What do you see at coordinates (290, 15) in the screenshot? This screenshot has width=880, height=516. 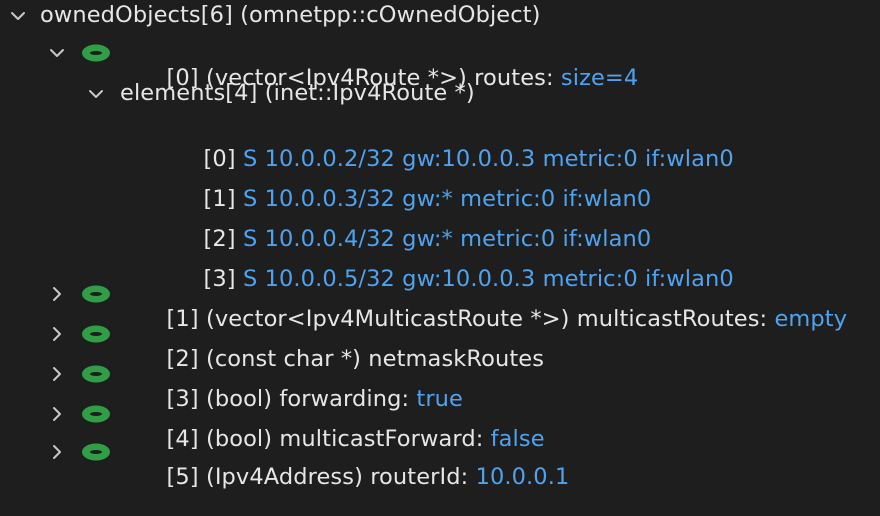 I see `tree-root-label: ownedObjects[6] (omnetpp::cOwnedObject)` at bounding box center [290, 15].